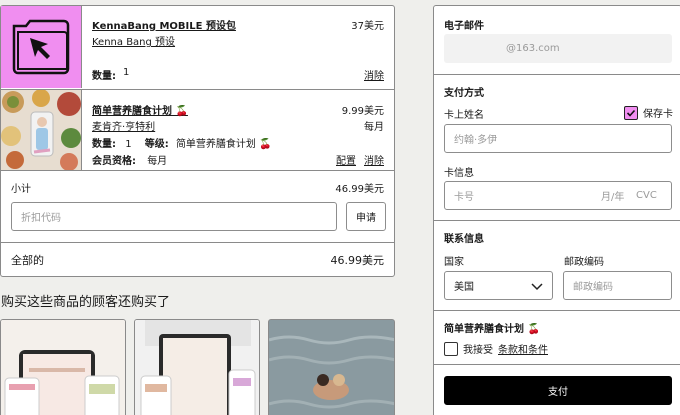 Image resolution: width=680 pixels, height=415 pixels. I want to click on card-info-label: 卡信息, so click(459, 173).